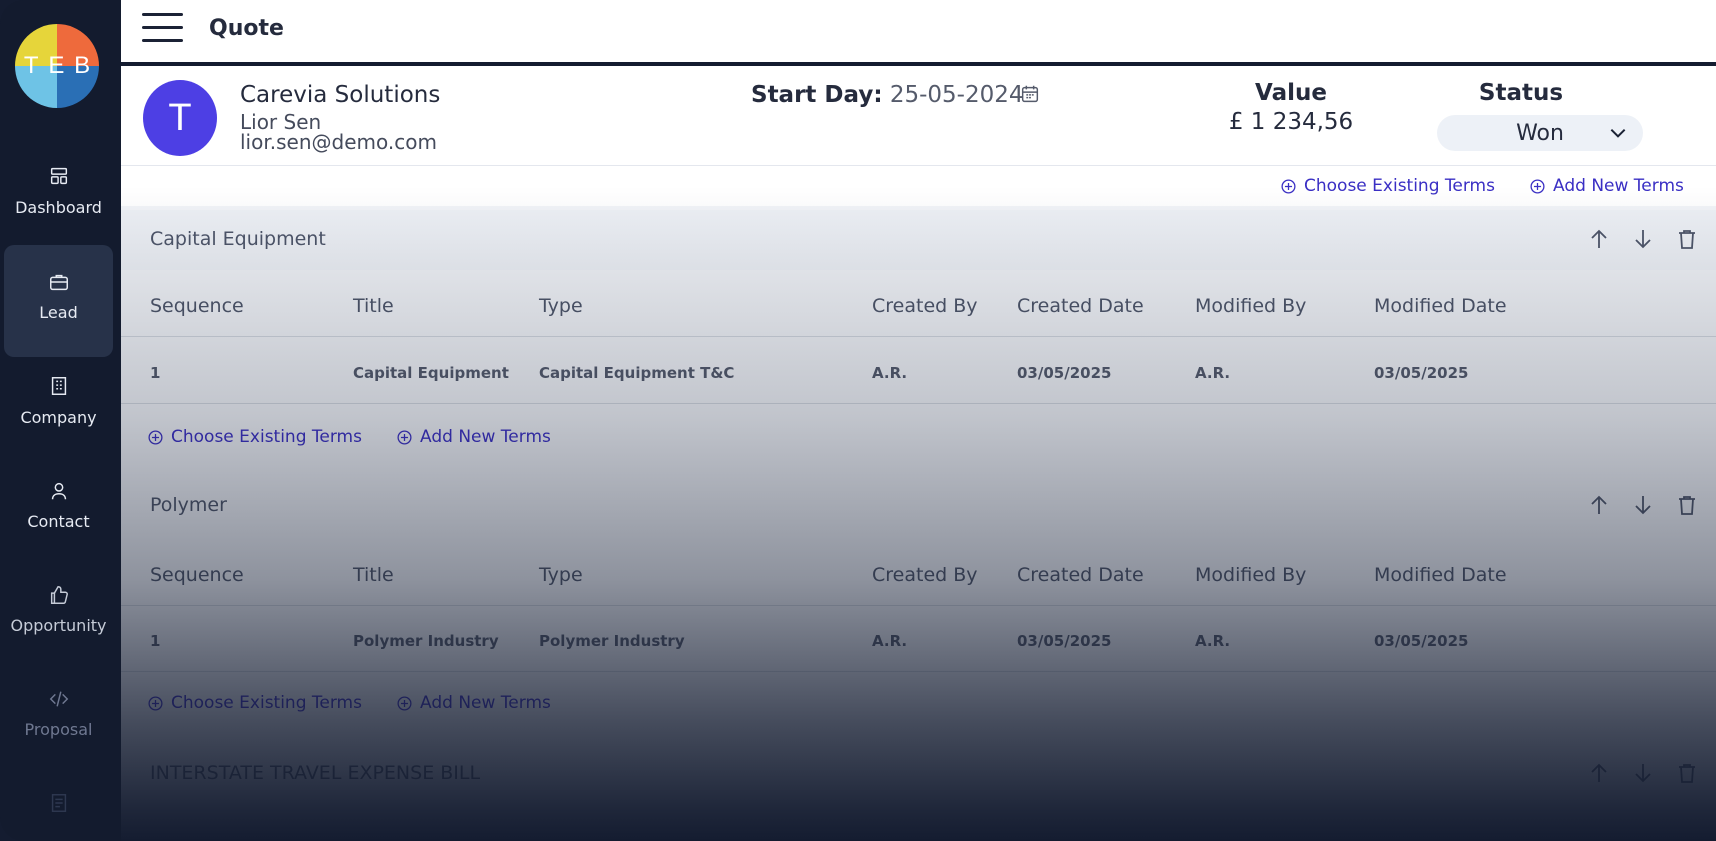 Image resolution: width=1716 pixels, height=841 pixels. I want to click on code-icon, so click(59, 699).